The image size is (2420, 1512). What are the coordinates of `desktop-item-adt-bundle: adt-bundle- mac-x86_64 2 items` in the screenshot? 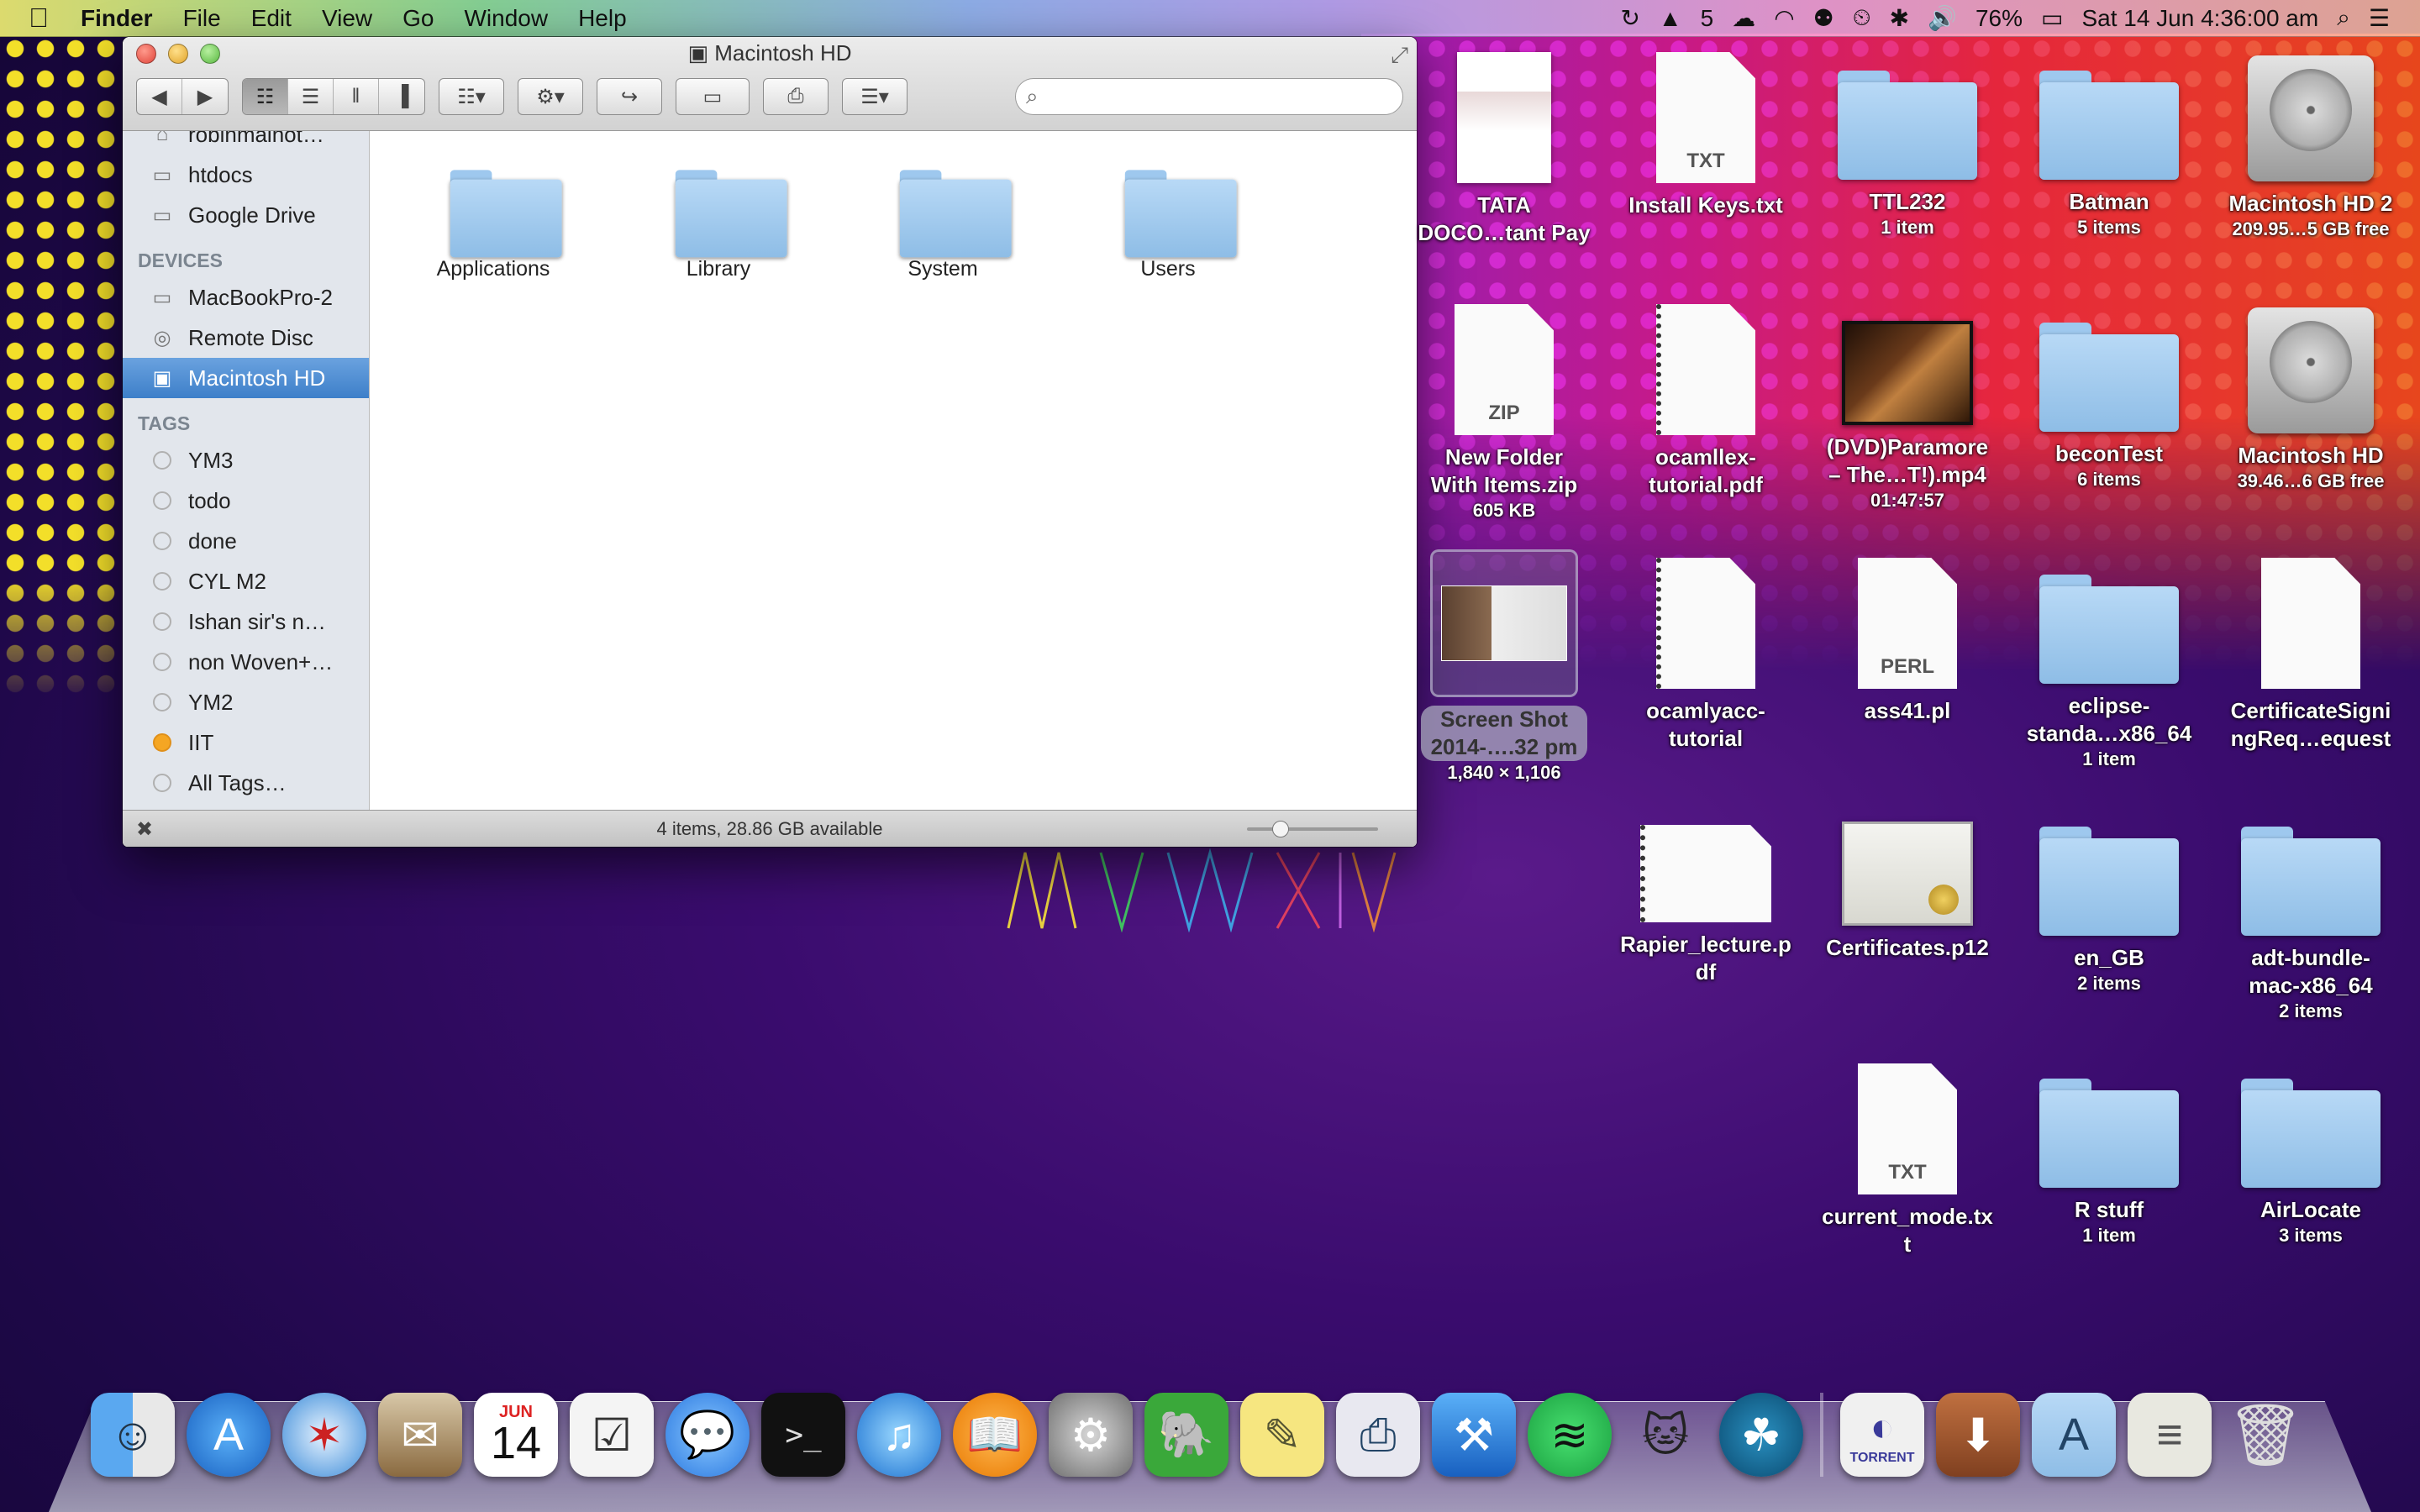 It's located at (2311, 925).